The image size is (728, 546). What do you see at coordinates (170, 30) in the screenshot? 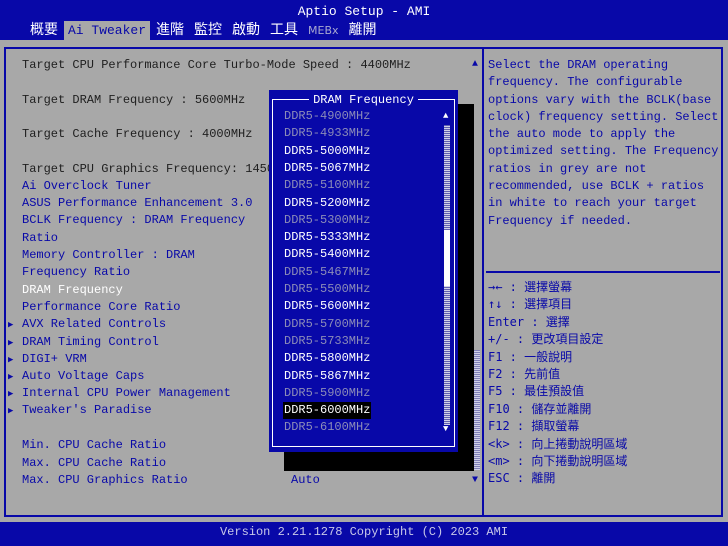
I see `tab-2: 進階` at bounding box center [170, 30].